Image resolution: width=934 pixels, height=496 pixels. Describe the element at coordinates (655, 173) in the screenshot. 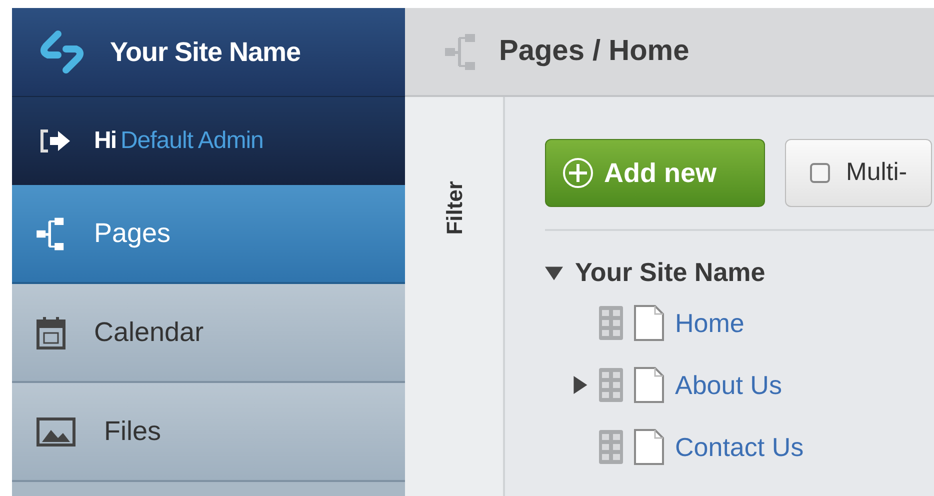

I see `add-new-button: Add new` at that location.